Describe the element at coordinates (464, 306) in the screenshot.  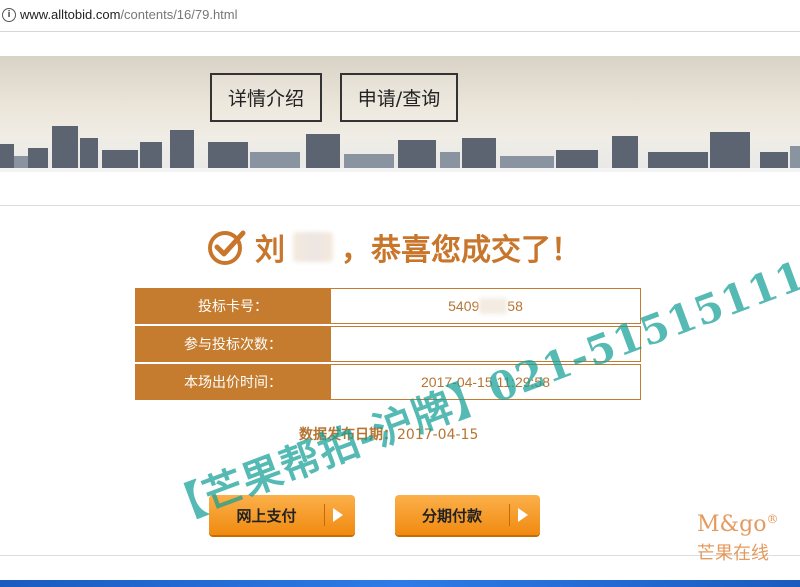
I see `bid-card-value-prefix: 5409` at that location.